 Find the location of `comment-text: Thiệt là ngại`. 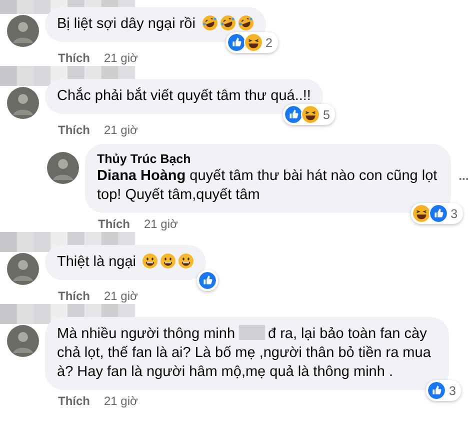

comment-text: Thiệt là ngại is located at coordinates (96, 262).